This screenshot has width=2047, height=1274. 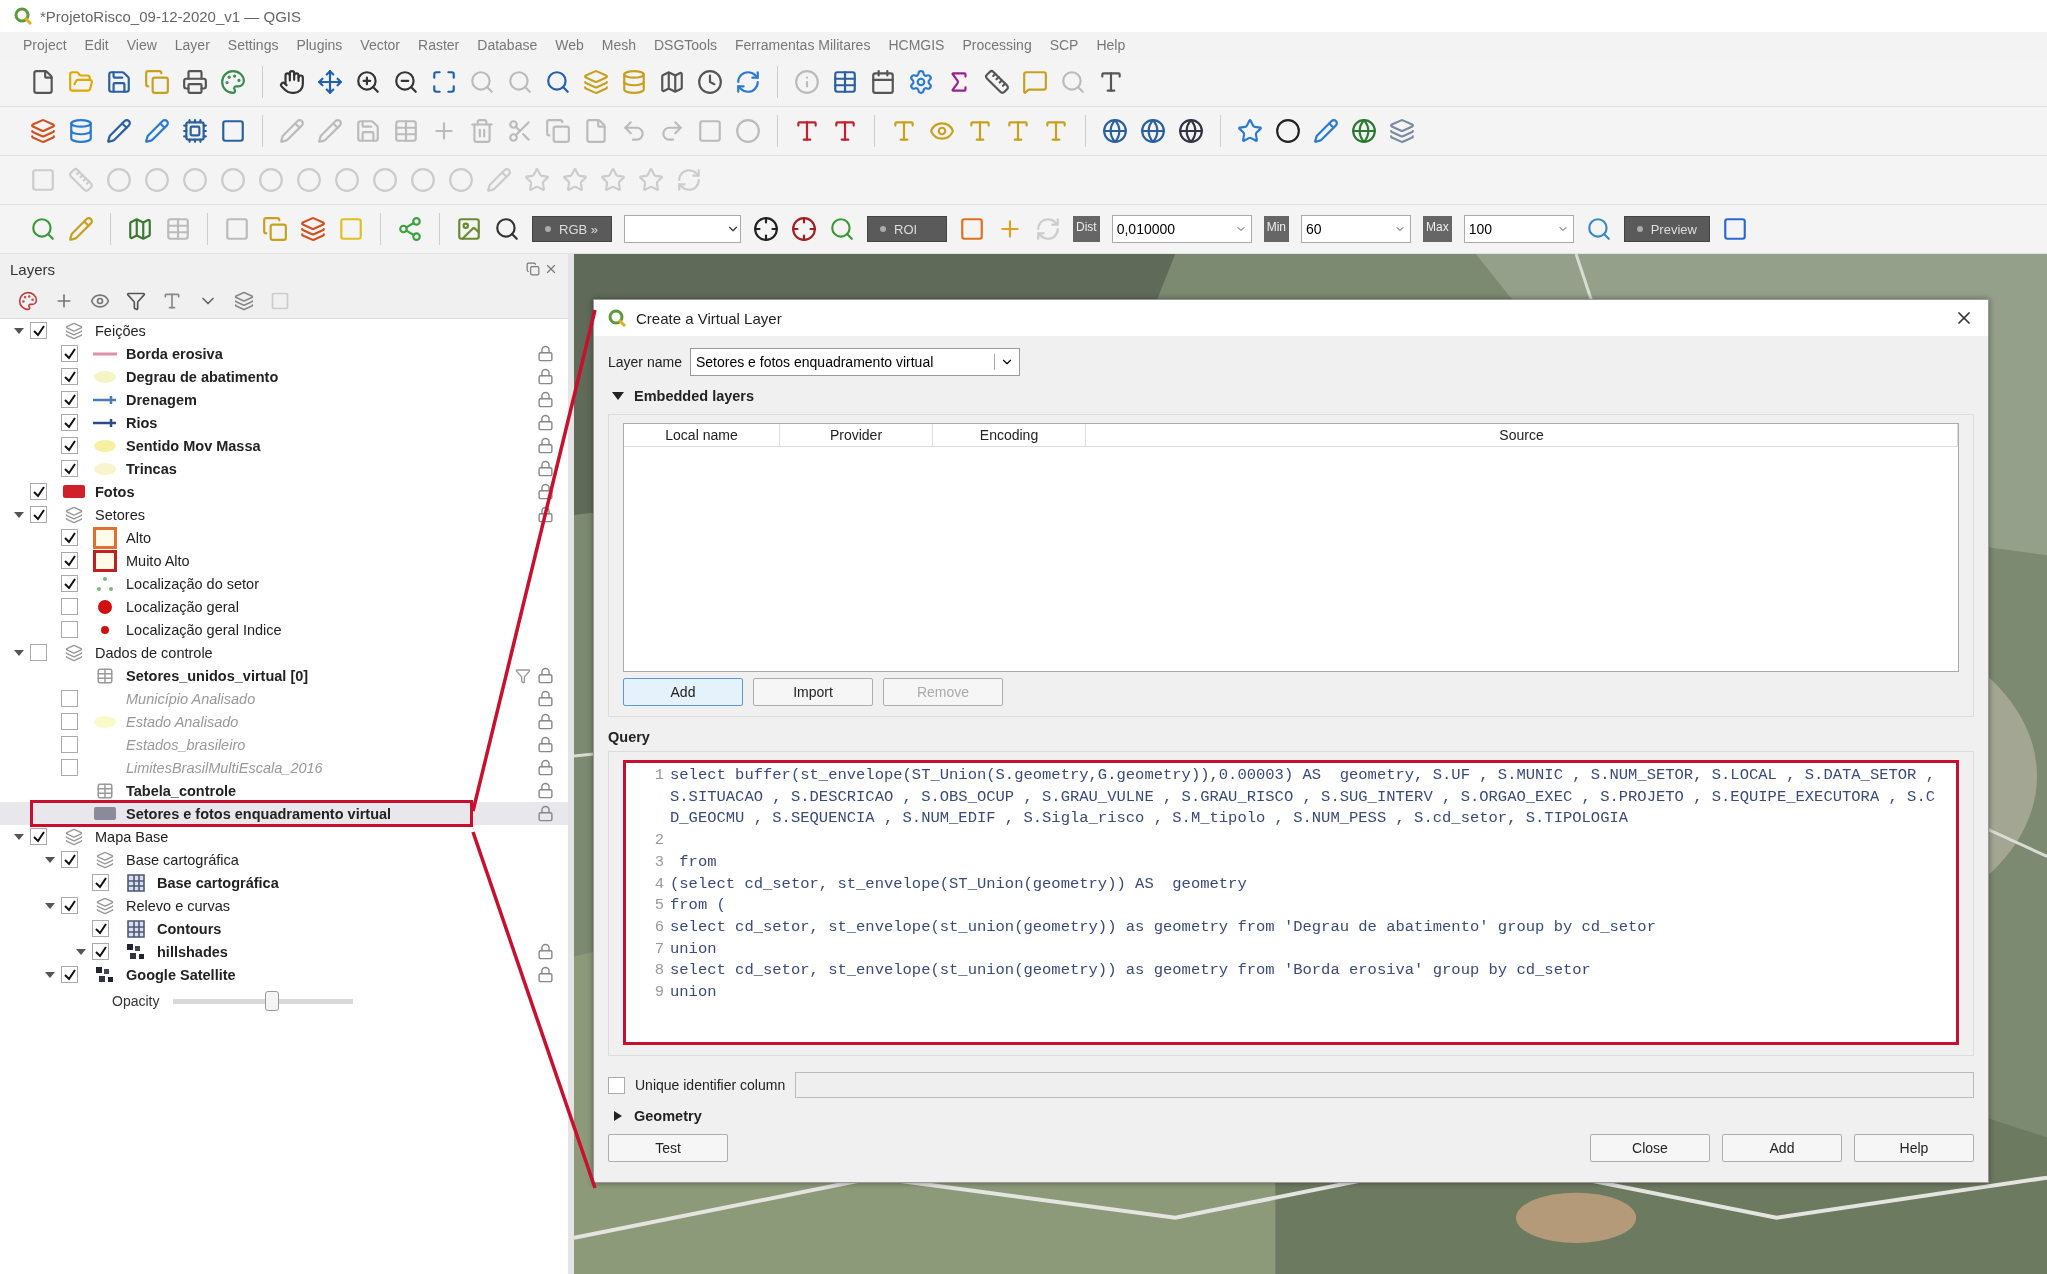 What do you see at coordinates (1356, 229) in the screenshot?
I see `number-field: 60` at bounding box center [1356, 229].